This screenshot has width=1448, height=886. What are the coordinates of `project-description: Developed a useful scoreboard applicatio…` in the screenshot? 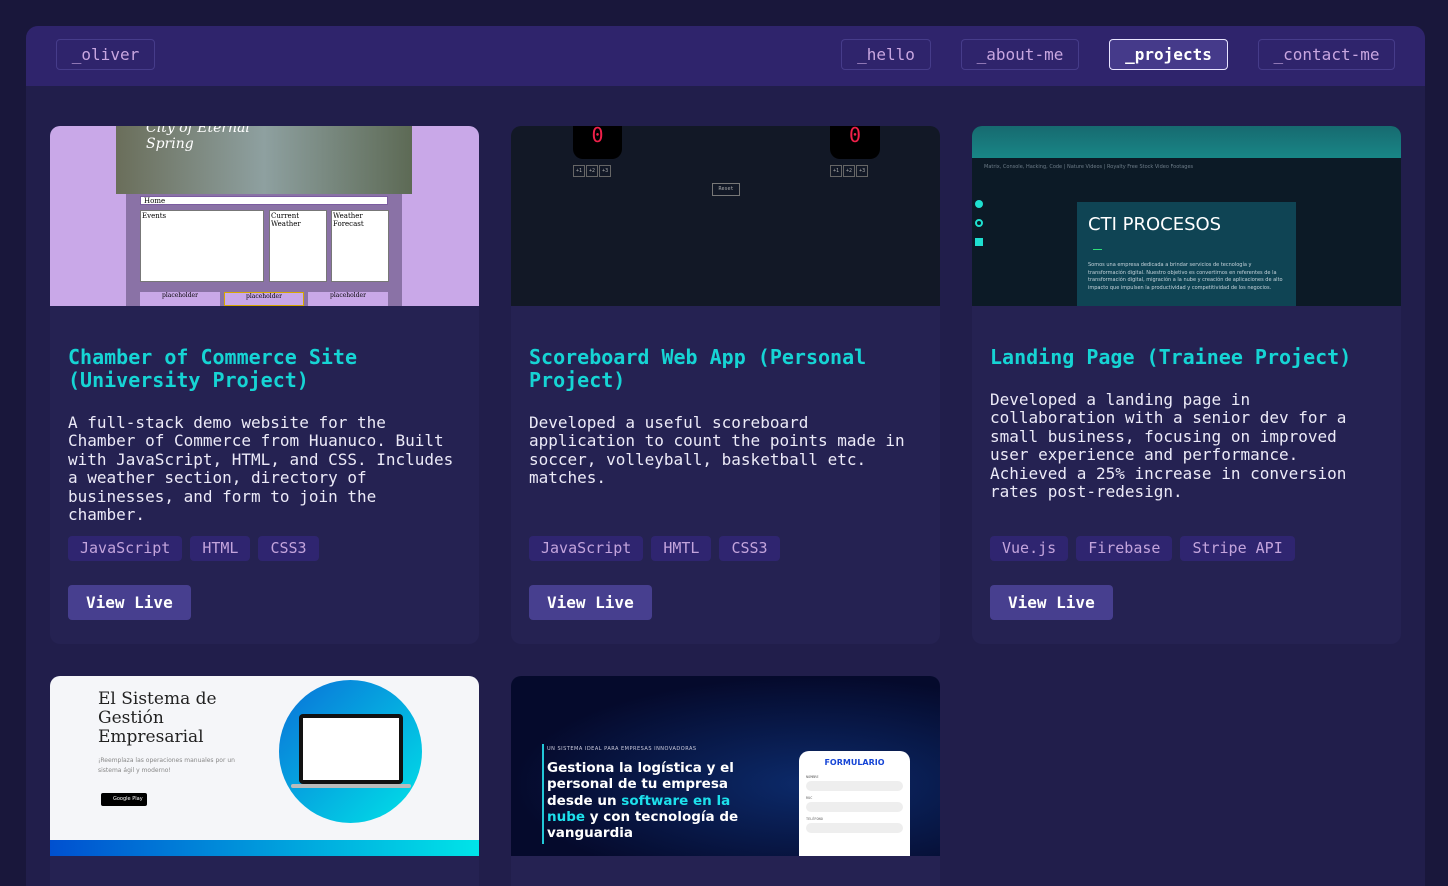 It's located at (717, 450).